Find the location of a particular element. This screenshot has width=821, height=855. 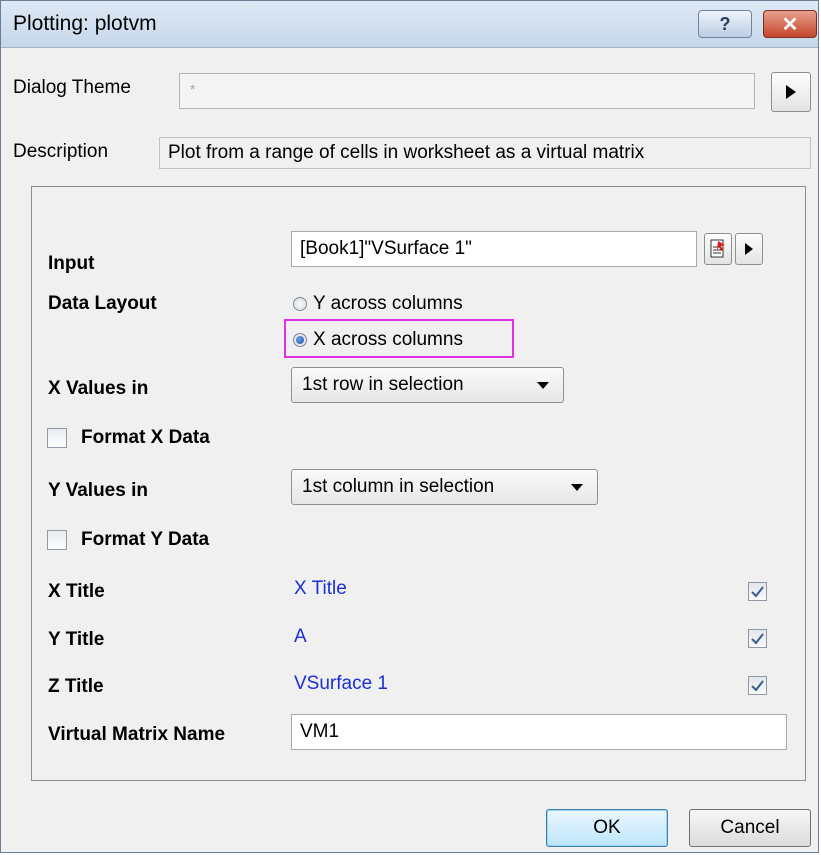

z-title-checkbox is located at coordinates (757, 685).